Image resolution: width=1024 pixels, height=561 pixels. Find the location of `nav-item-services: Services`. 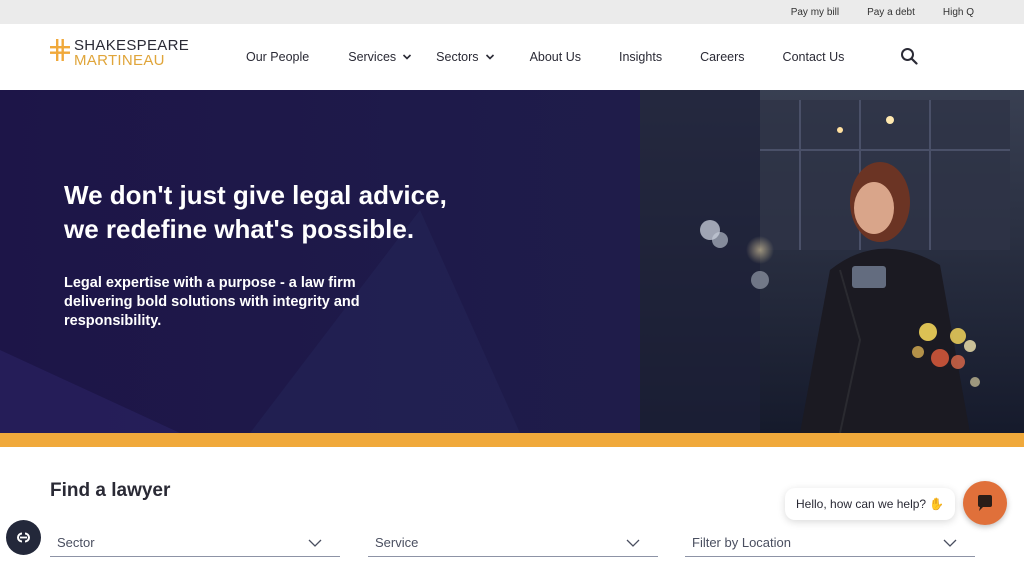

nav-item-services: Services is located at coordinates (380, 57).